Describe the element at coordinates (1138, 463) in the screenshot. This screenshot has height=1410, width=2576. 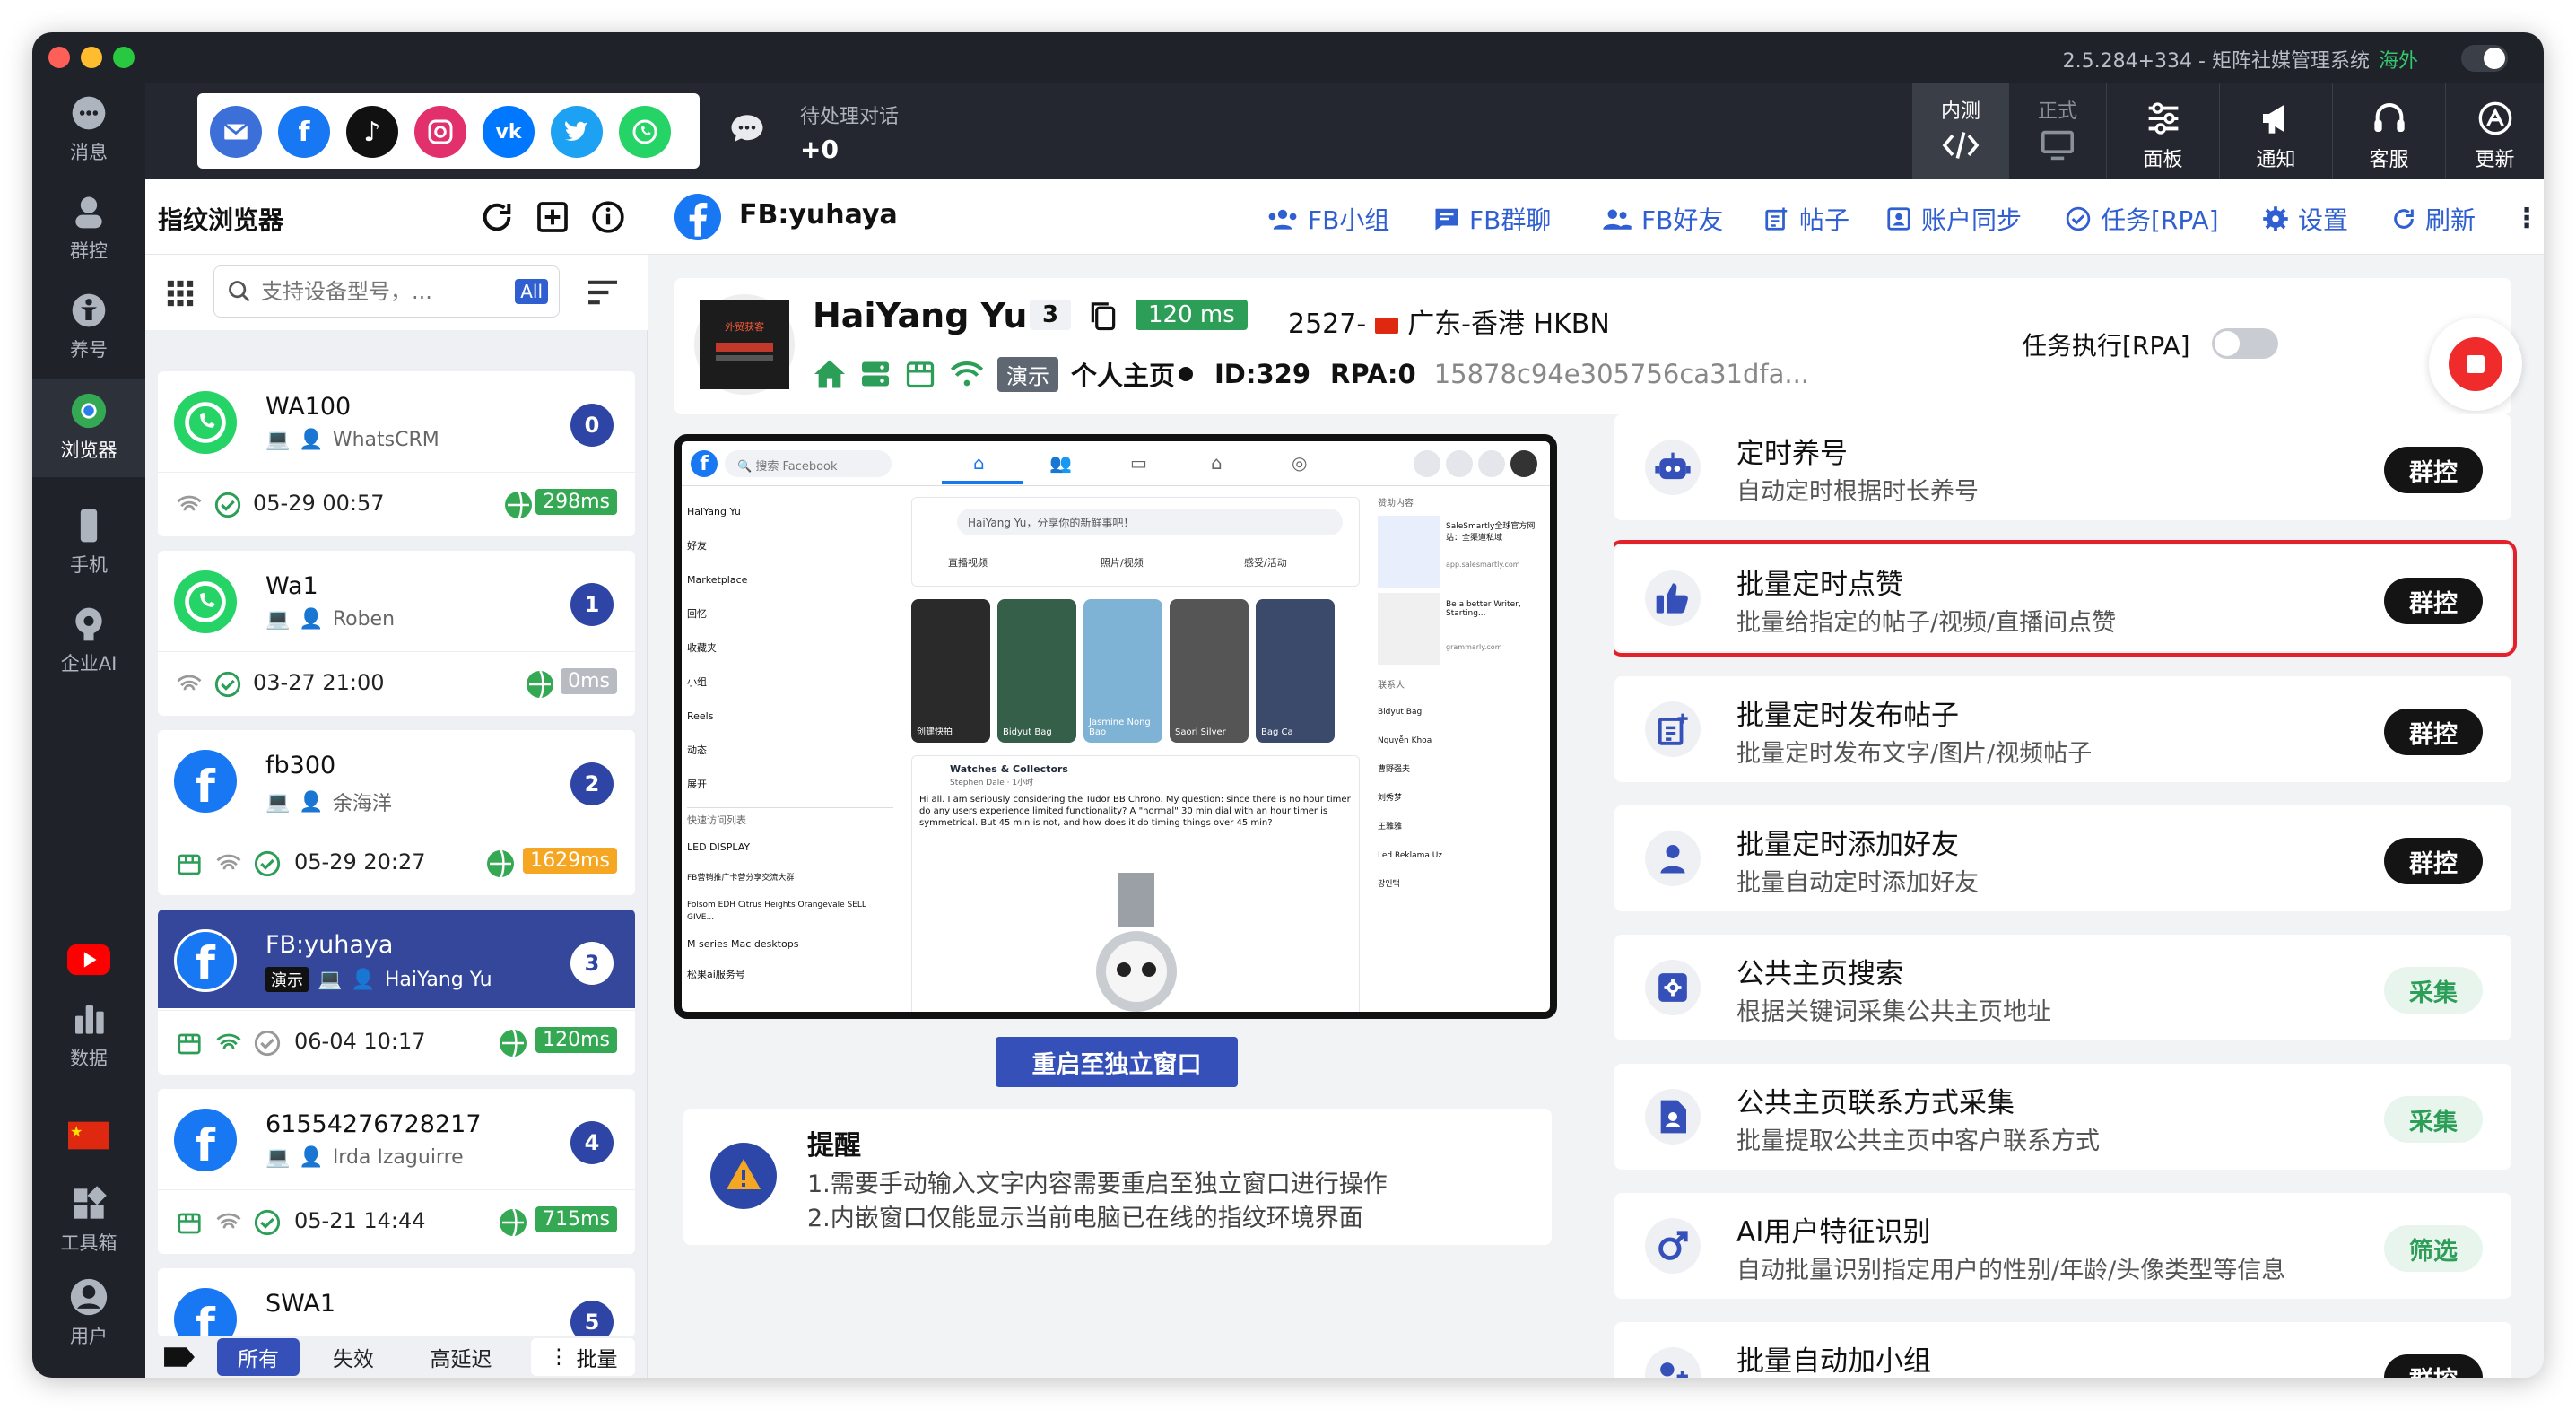
I see `video-icon: ▭` at that location.